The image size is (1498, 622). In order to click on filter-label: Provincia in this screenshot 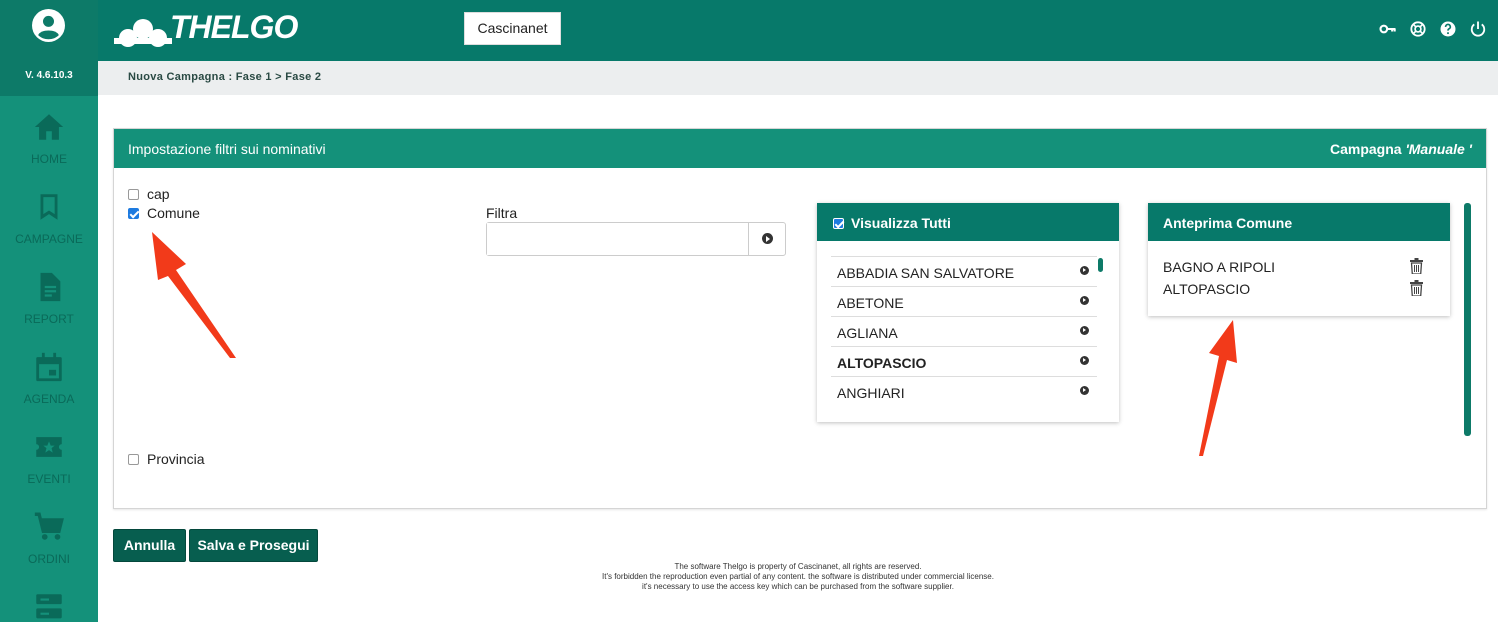, I will do `click(176, 459)`.